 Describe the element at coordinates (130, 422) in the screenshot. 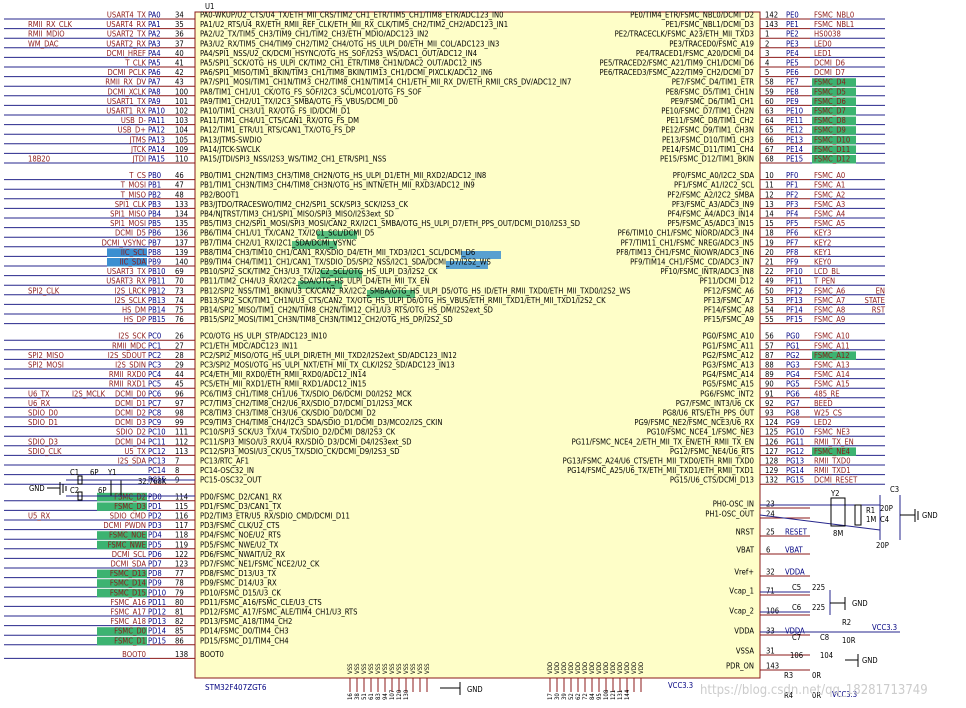

I see `net-label: DCMI_D3` at that location.